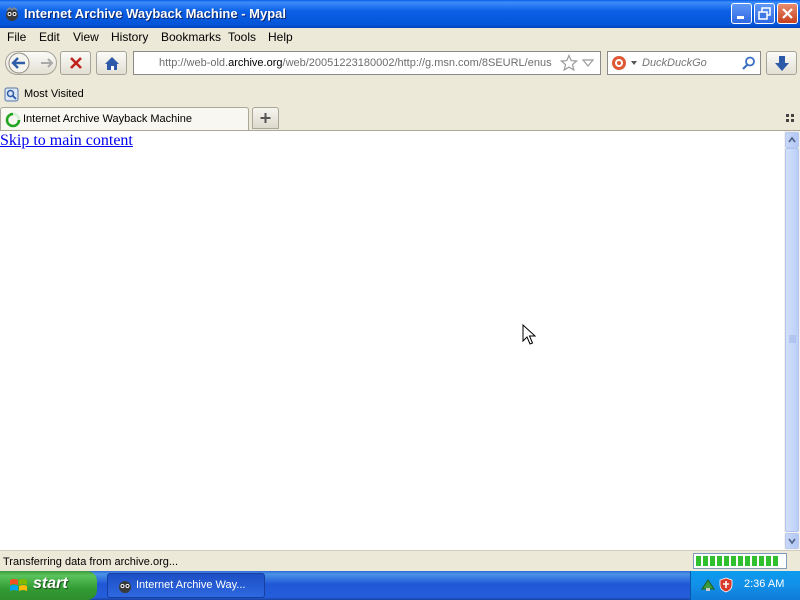  What do you see at coordinates (529, 334) in the screenshot?
I see `mouse-cursor-icon` at bounding box center [529, 334].